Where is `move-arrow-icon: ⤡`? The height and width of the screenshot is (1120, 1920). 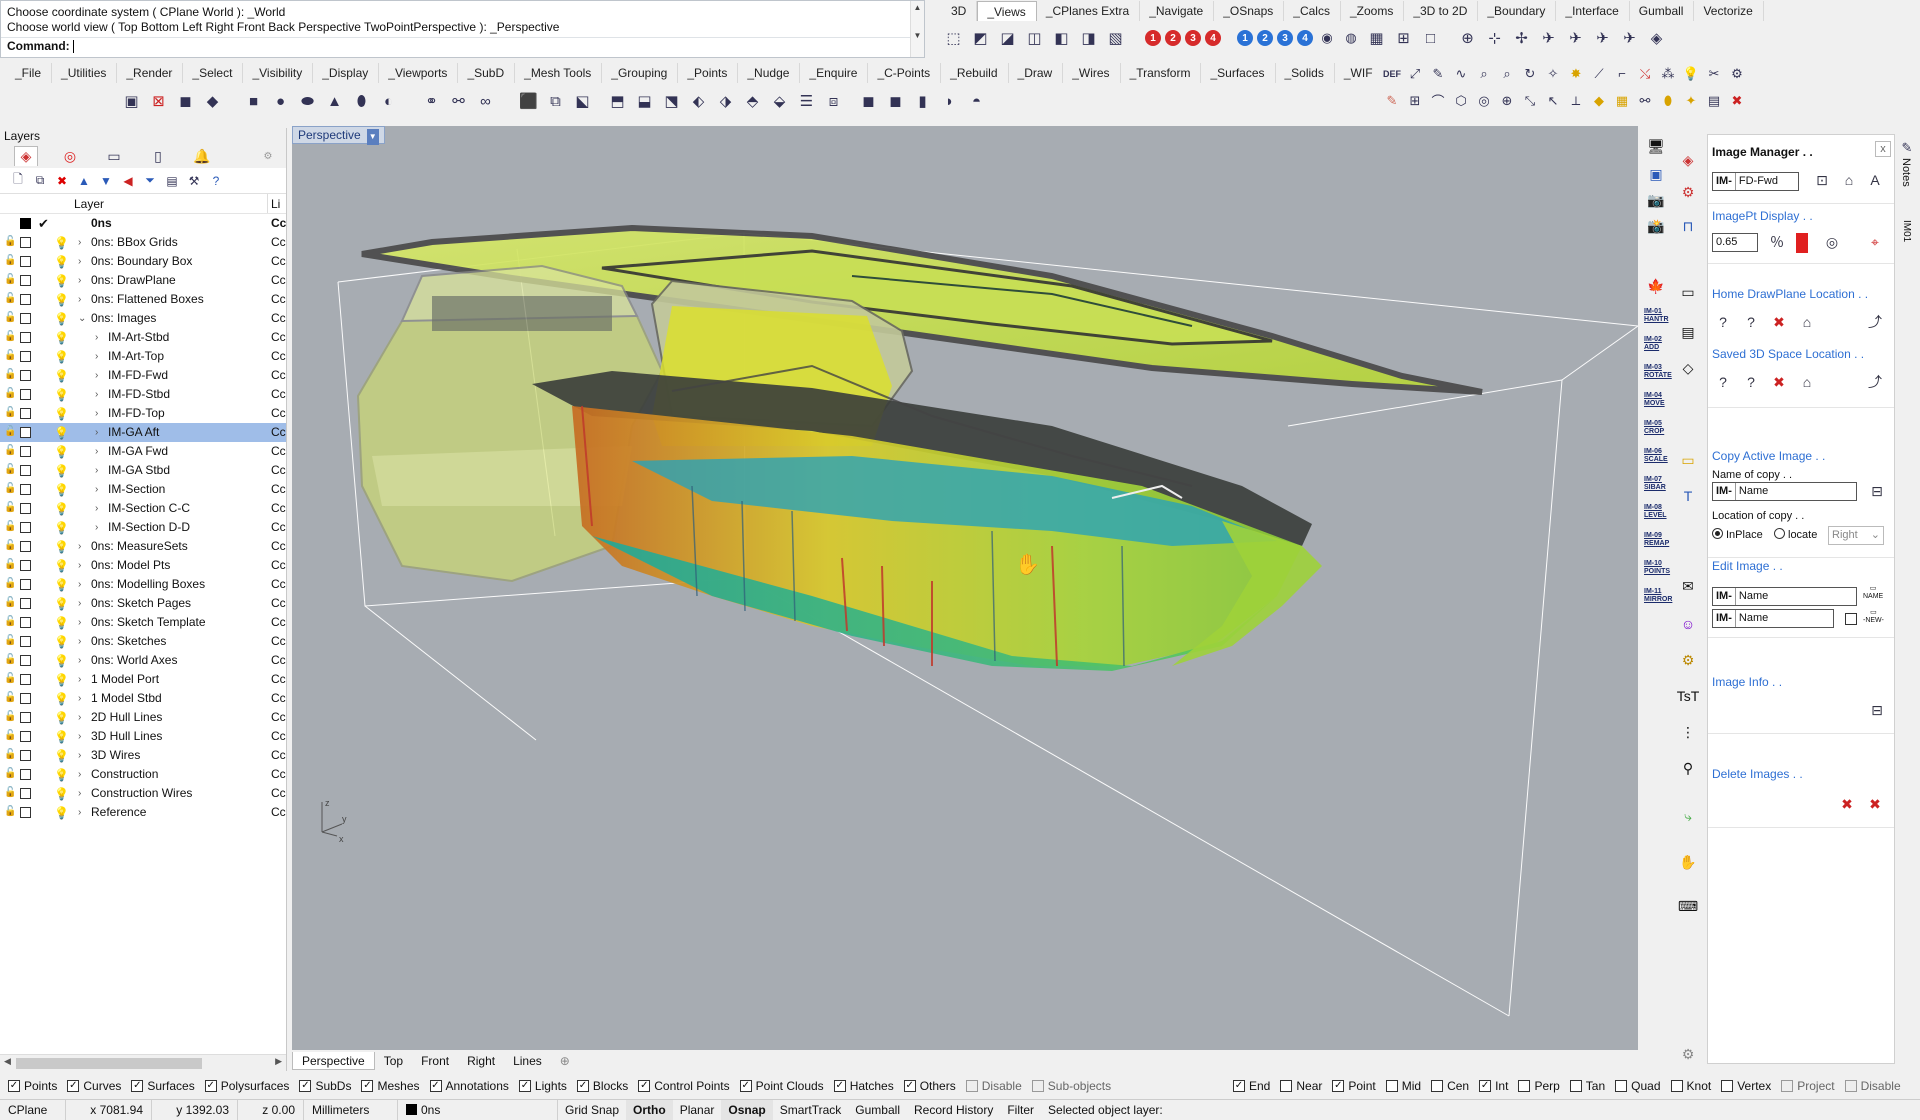 move-arrow-icon: ⤡ is located at coordinates (1530, 101).